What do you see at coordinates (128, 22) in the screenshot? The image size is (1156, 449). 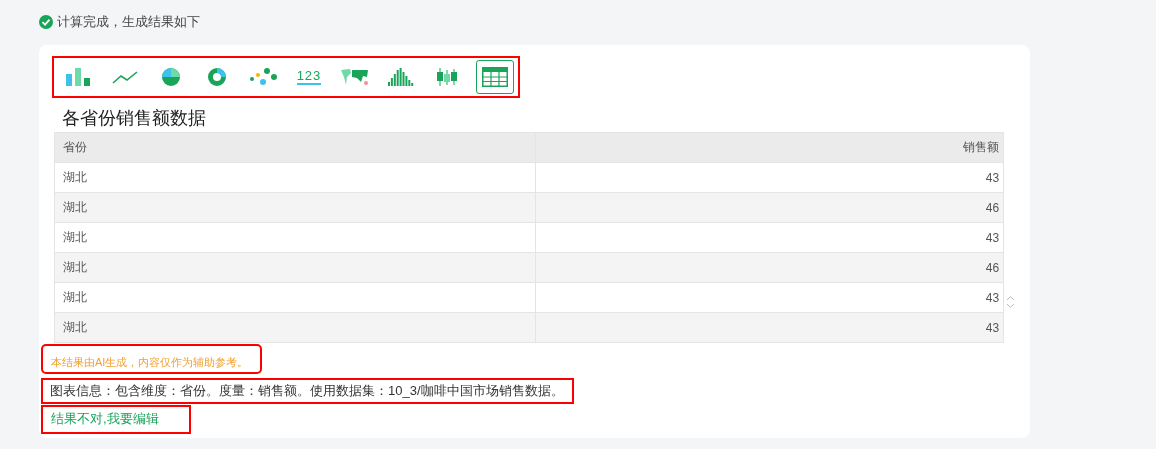 I see `status-message: 计算完成，生成结果如下` at bounding box center [128, 22].